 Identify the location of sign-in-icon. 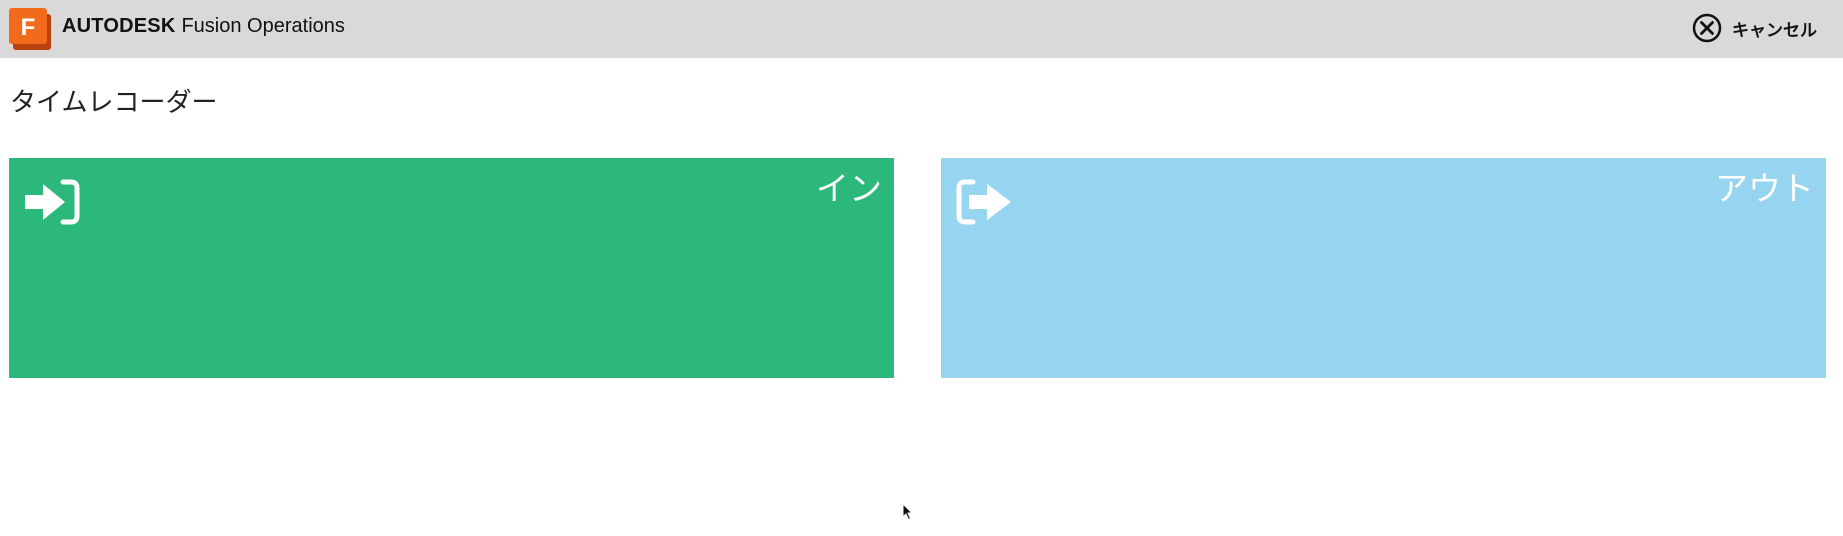
(52, 202).